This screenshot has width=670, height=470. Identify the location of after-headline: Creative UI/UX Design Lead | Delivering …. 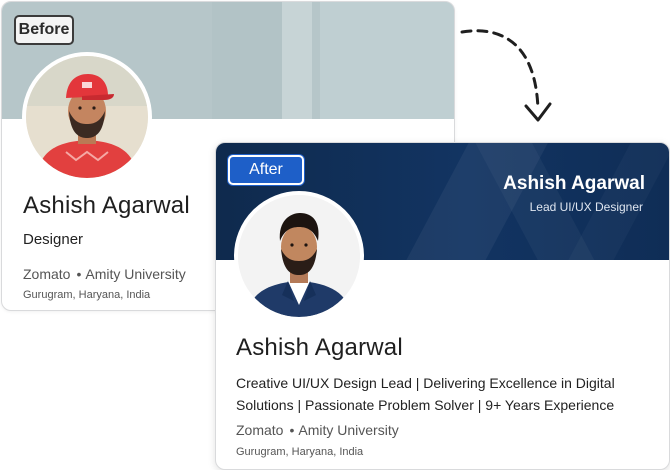
(425, 394).